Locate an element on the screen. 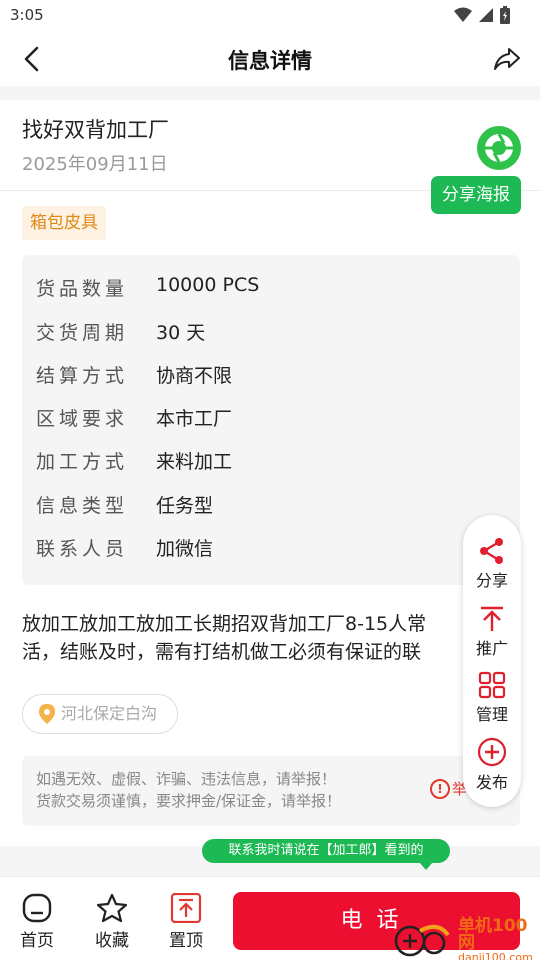  arrow-up-bar-icon is located at coordinates (492, 618).